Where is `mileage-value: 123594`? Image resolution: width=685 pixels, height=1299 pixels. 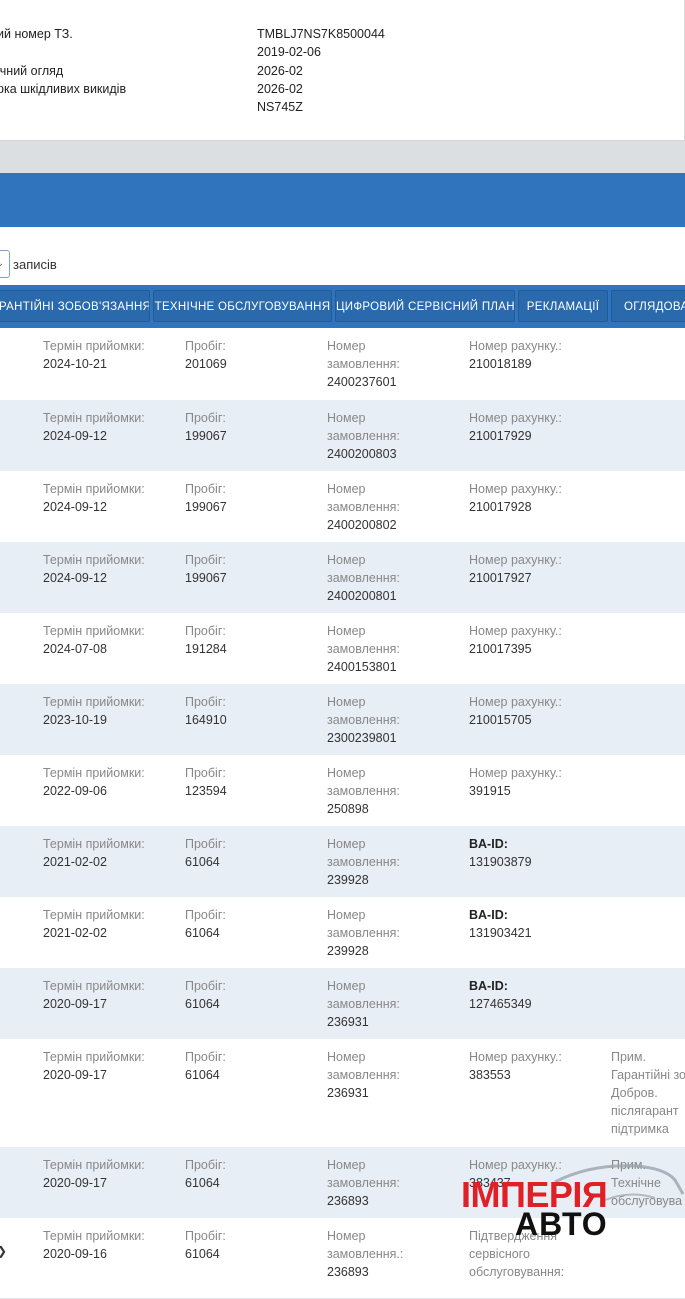
mileage-value: 123594 is located at coordinates (206, 791).